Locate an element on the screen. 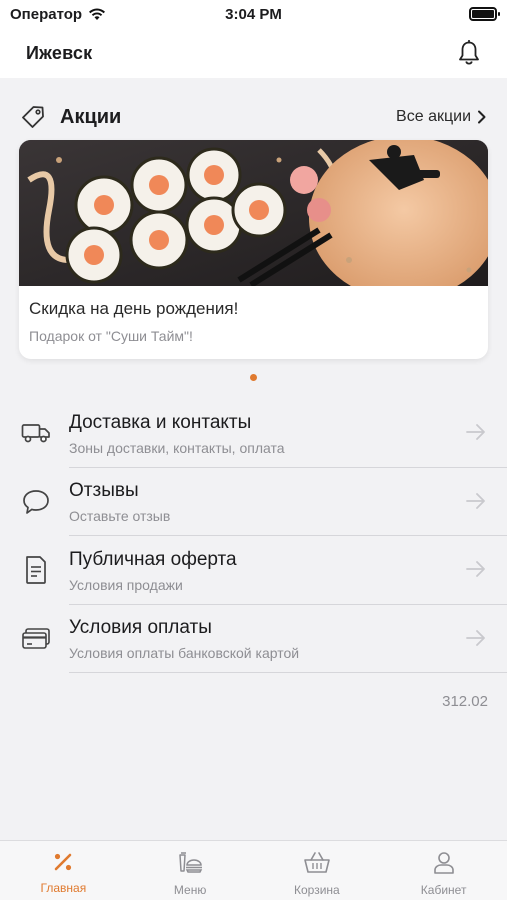  status-bar: Оператор 3:04 PM is located at coordinates (253, 14).